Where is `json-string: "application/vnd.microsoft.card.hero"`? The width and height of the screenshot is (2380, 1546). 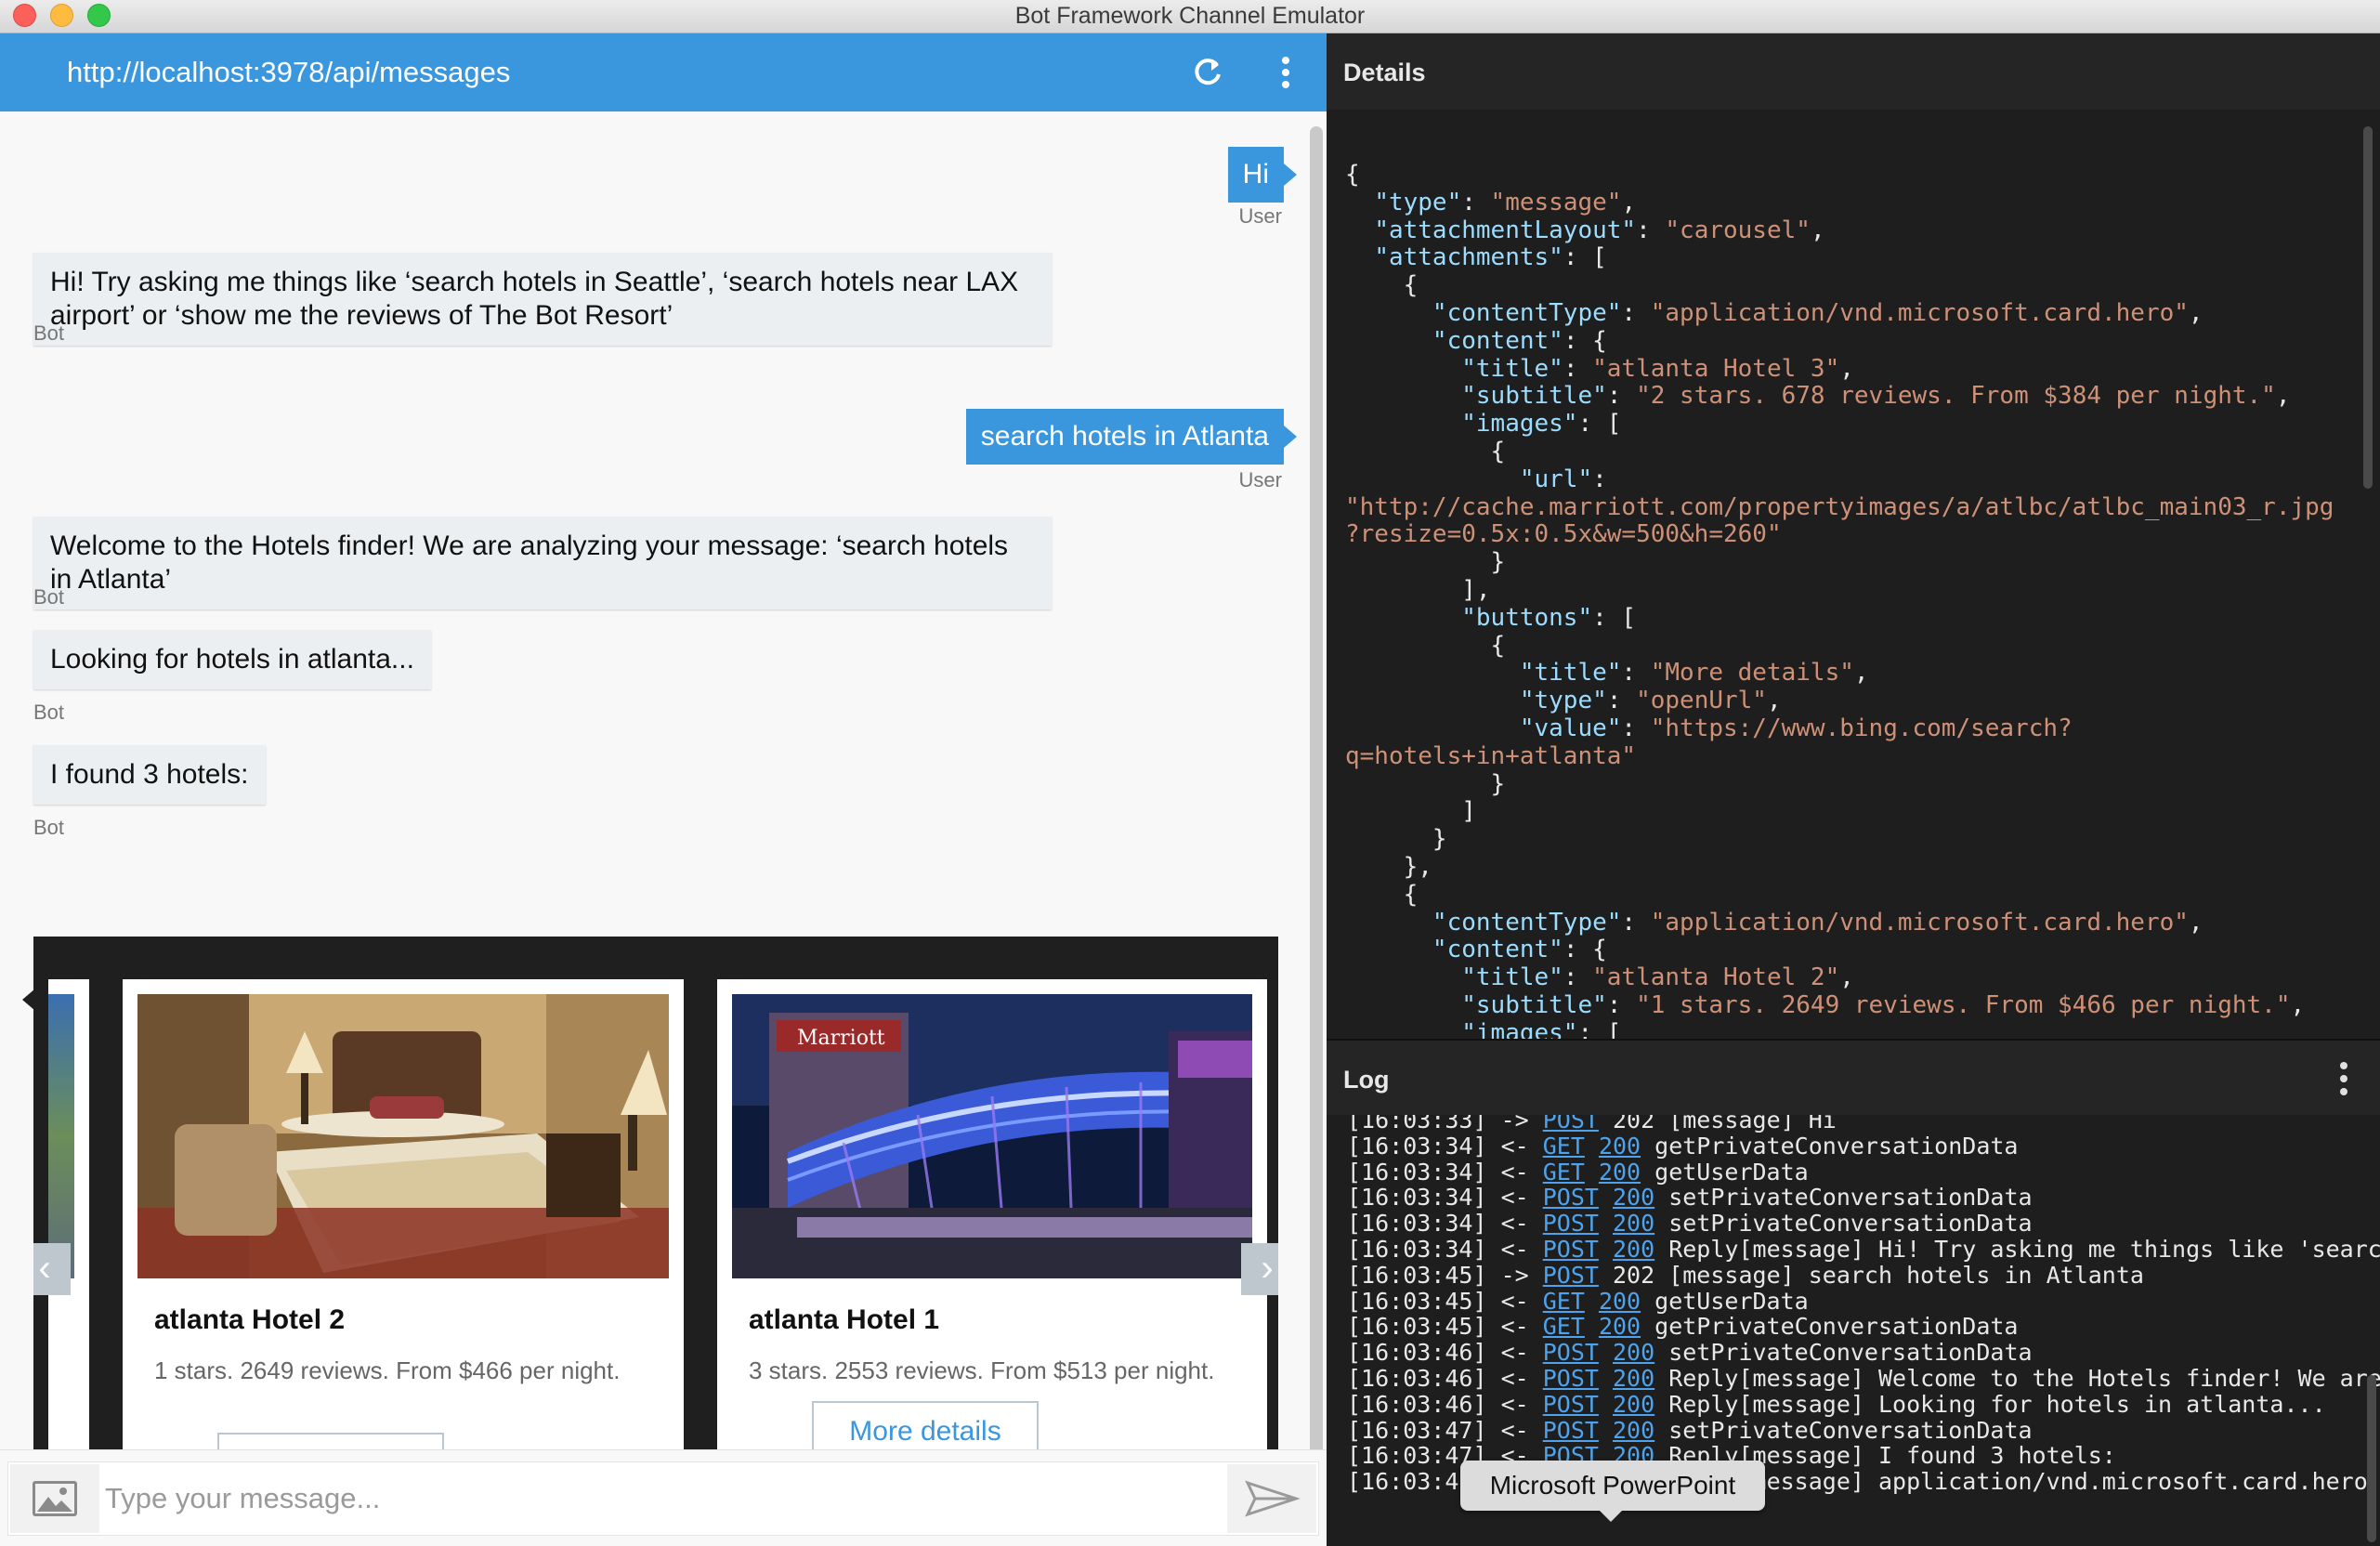
json-string: "application/vnd.microsoft.card.hero" is located at coordinates (1919, 922).